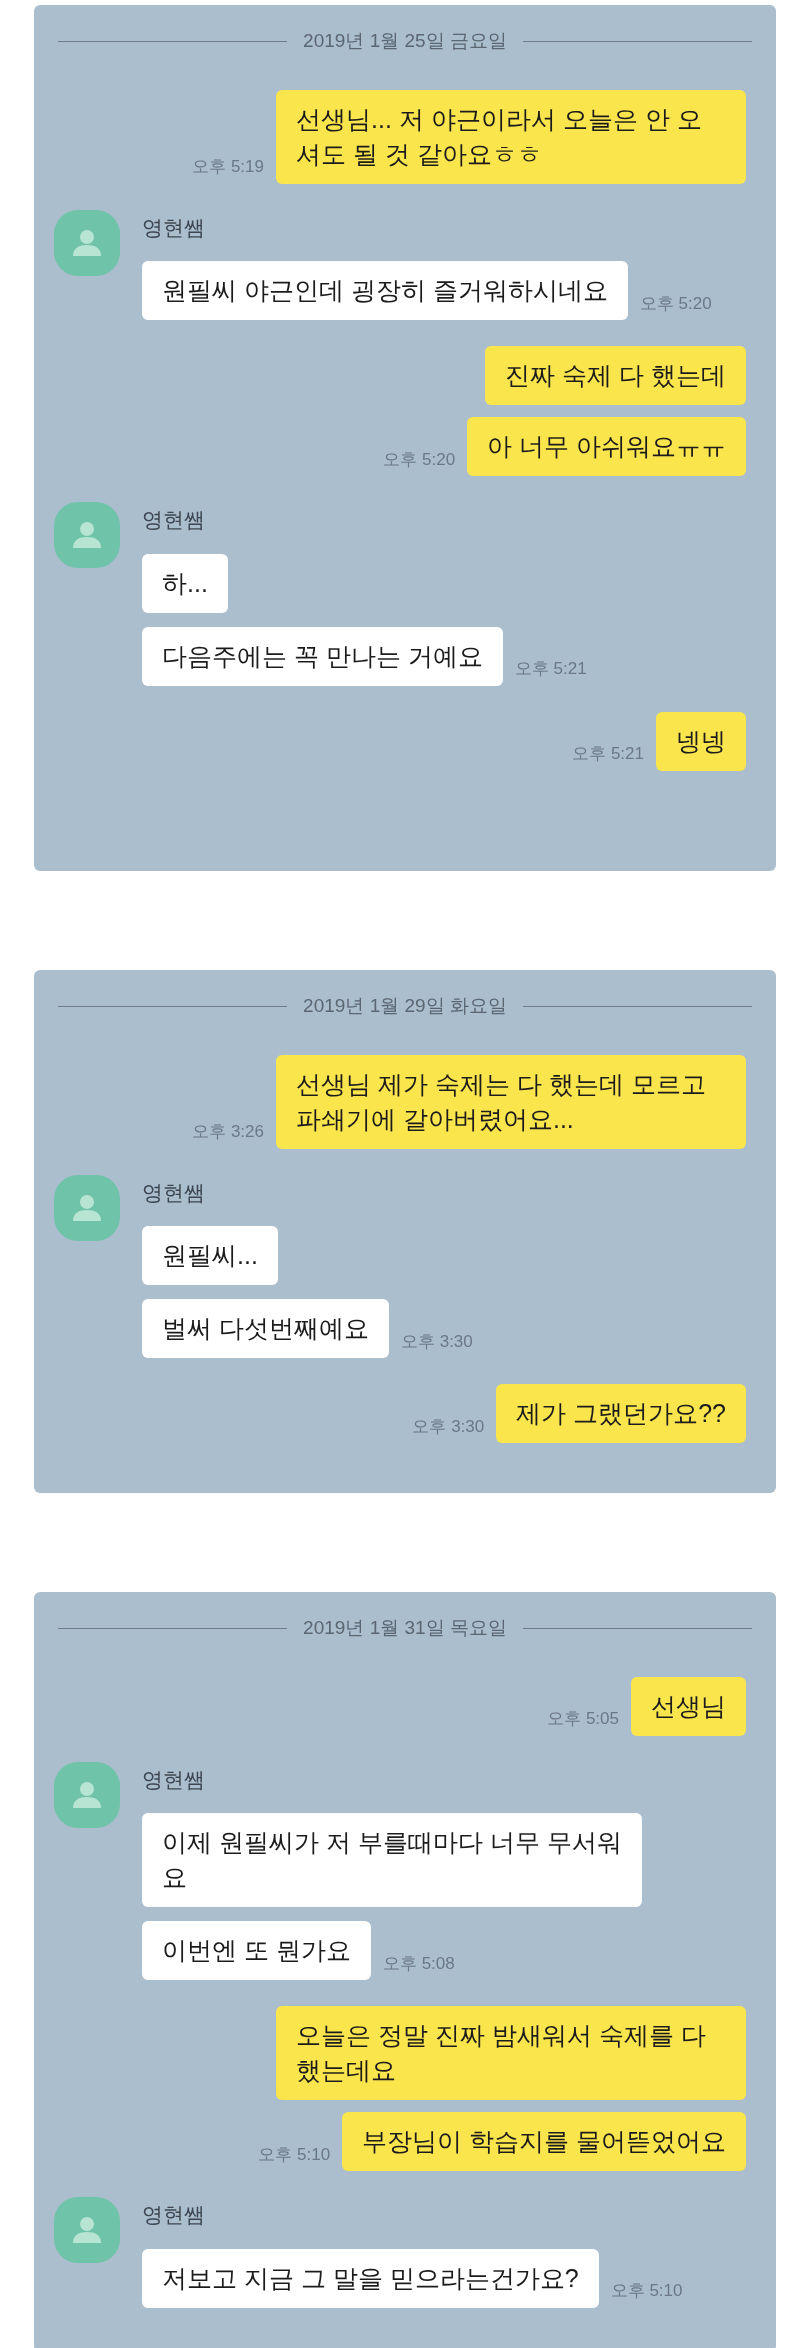  I want to click on message-time: 오후 5:19, so click(228, 167).